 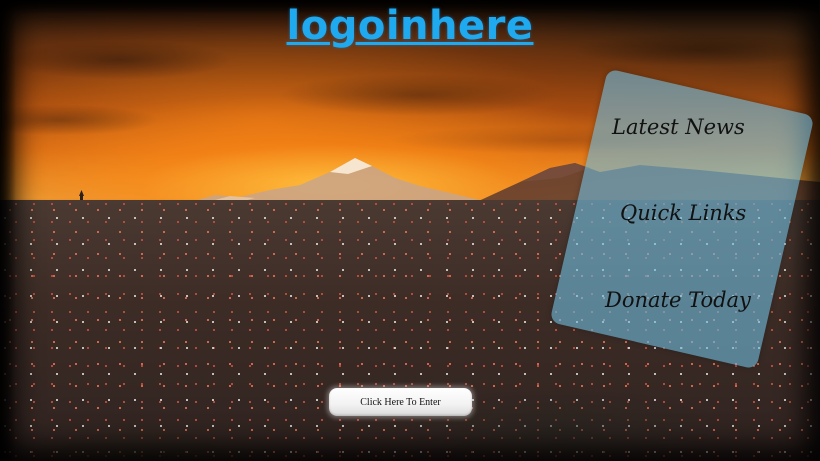 I want to click on menu-item-quick-links: Quick Links, so click(x=683, y=213).